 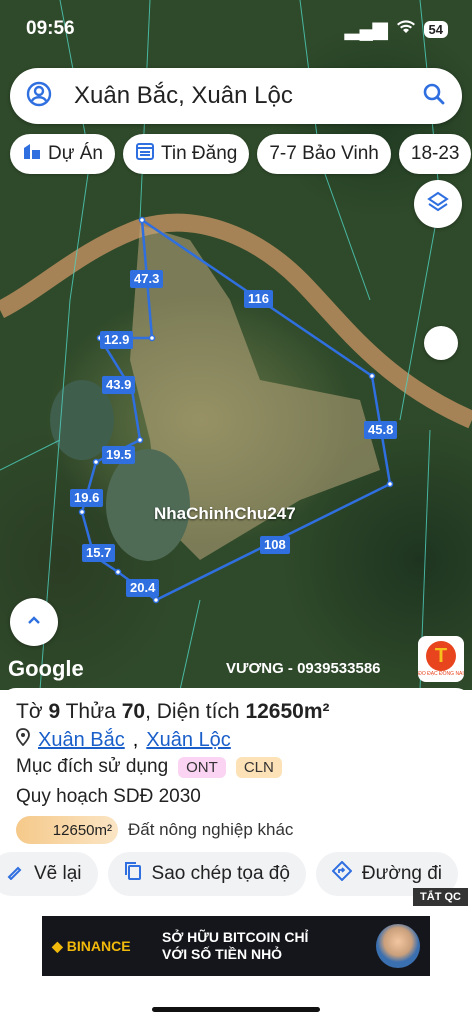 What do you see at coordinates (145, 154) in the screenshot?
I see `calendar-list-icon` at bounding box center [145, 154].